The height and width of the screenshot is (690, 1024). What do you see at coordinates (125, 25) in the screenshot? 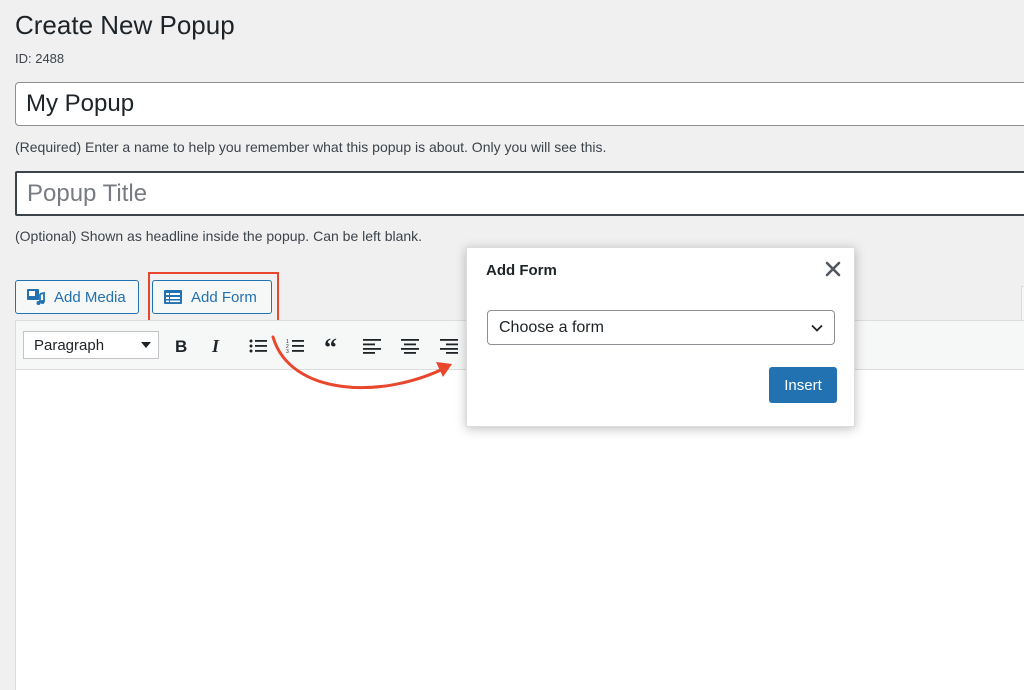
I see `page-title: Create New Popup` at bounding box center [125, 25].